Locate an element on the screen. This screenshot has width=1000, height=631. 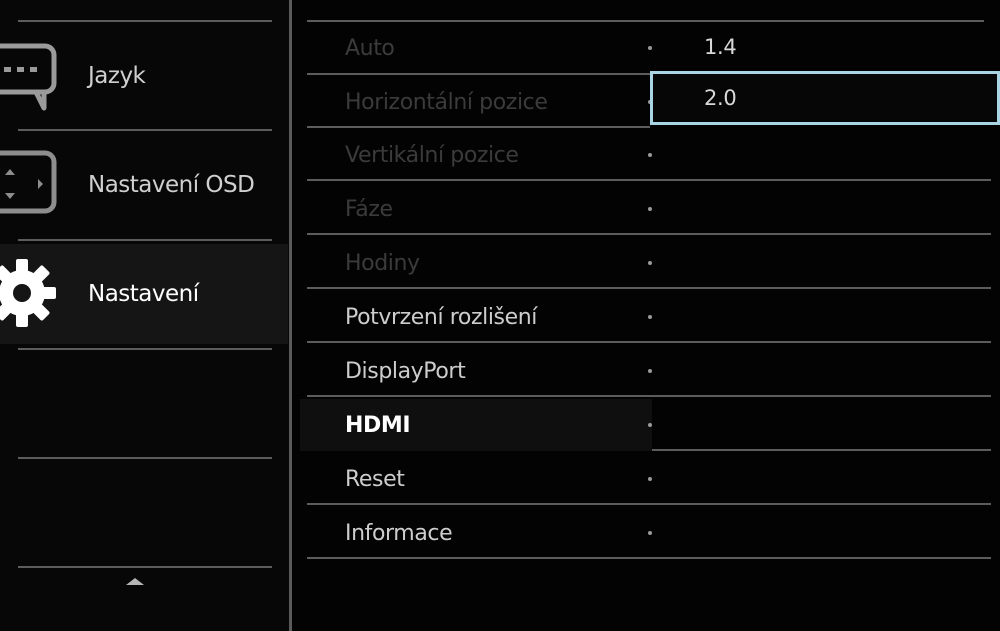
menu-item-phase: Fáze is located at coordinates (650, 209).